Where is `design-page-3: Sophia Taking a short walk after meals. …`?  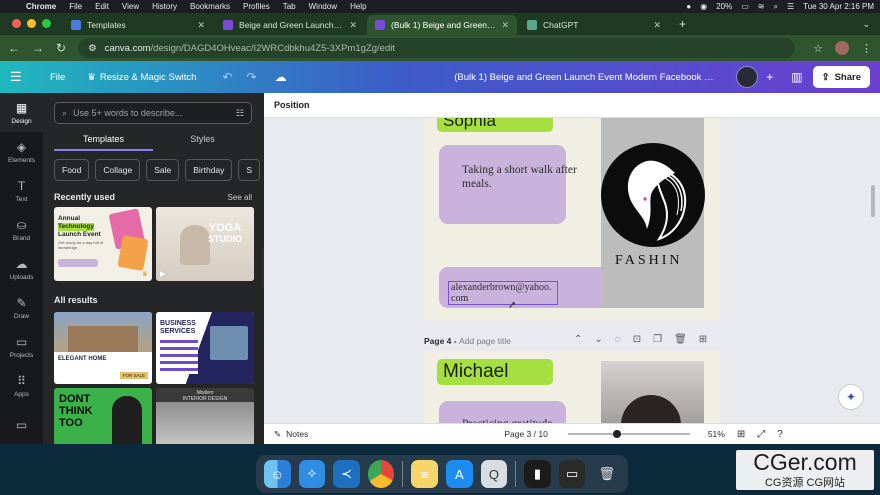 design-page-3: Sophia Taking a short walk after meals. … is located at coordinates (572, 219).